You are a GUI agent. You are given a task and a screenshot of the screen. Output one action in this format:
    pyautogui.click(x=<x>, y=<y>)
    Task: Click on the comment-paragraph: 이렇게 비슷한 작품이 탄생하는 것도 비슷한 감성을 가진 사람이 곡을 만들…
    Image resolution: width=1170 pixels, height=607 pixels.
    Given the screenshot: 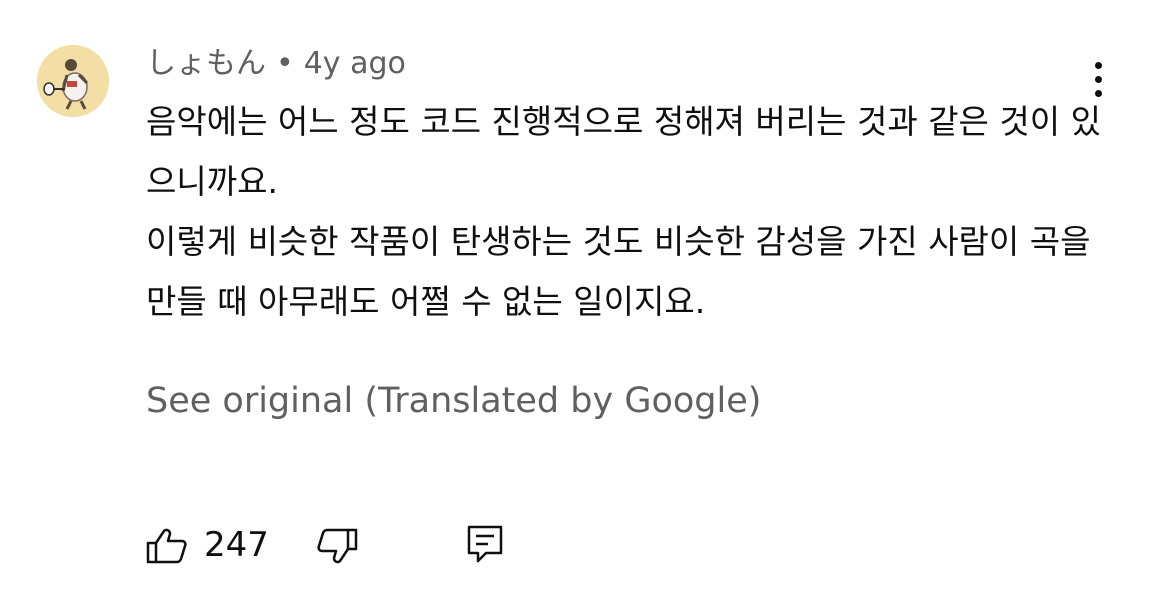 What is the action you would take?
    pyautogui.click(x=618, y=271)
    